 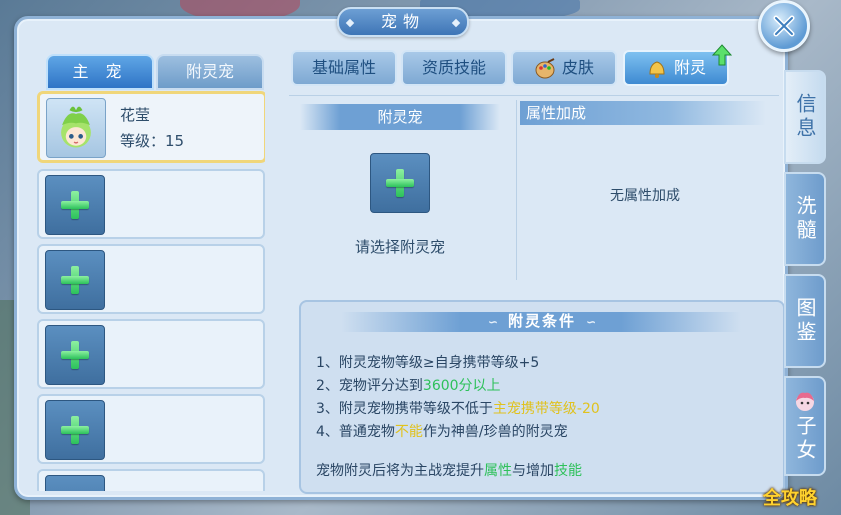 I want to click on pet-name: 花莹, so click(x=135, y=115).